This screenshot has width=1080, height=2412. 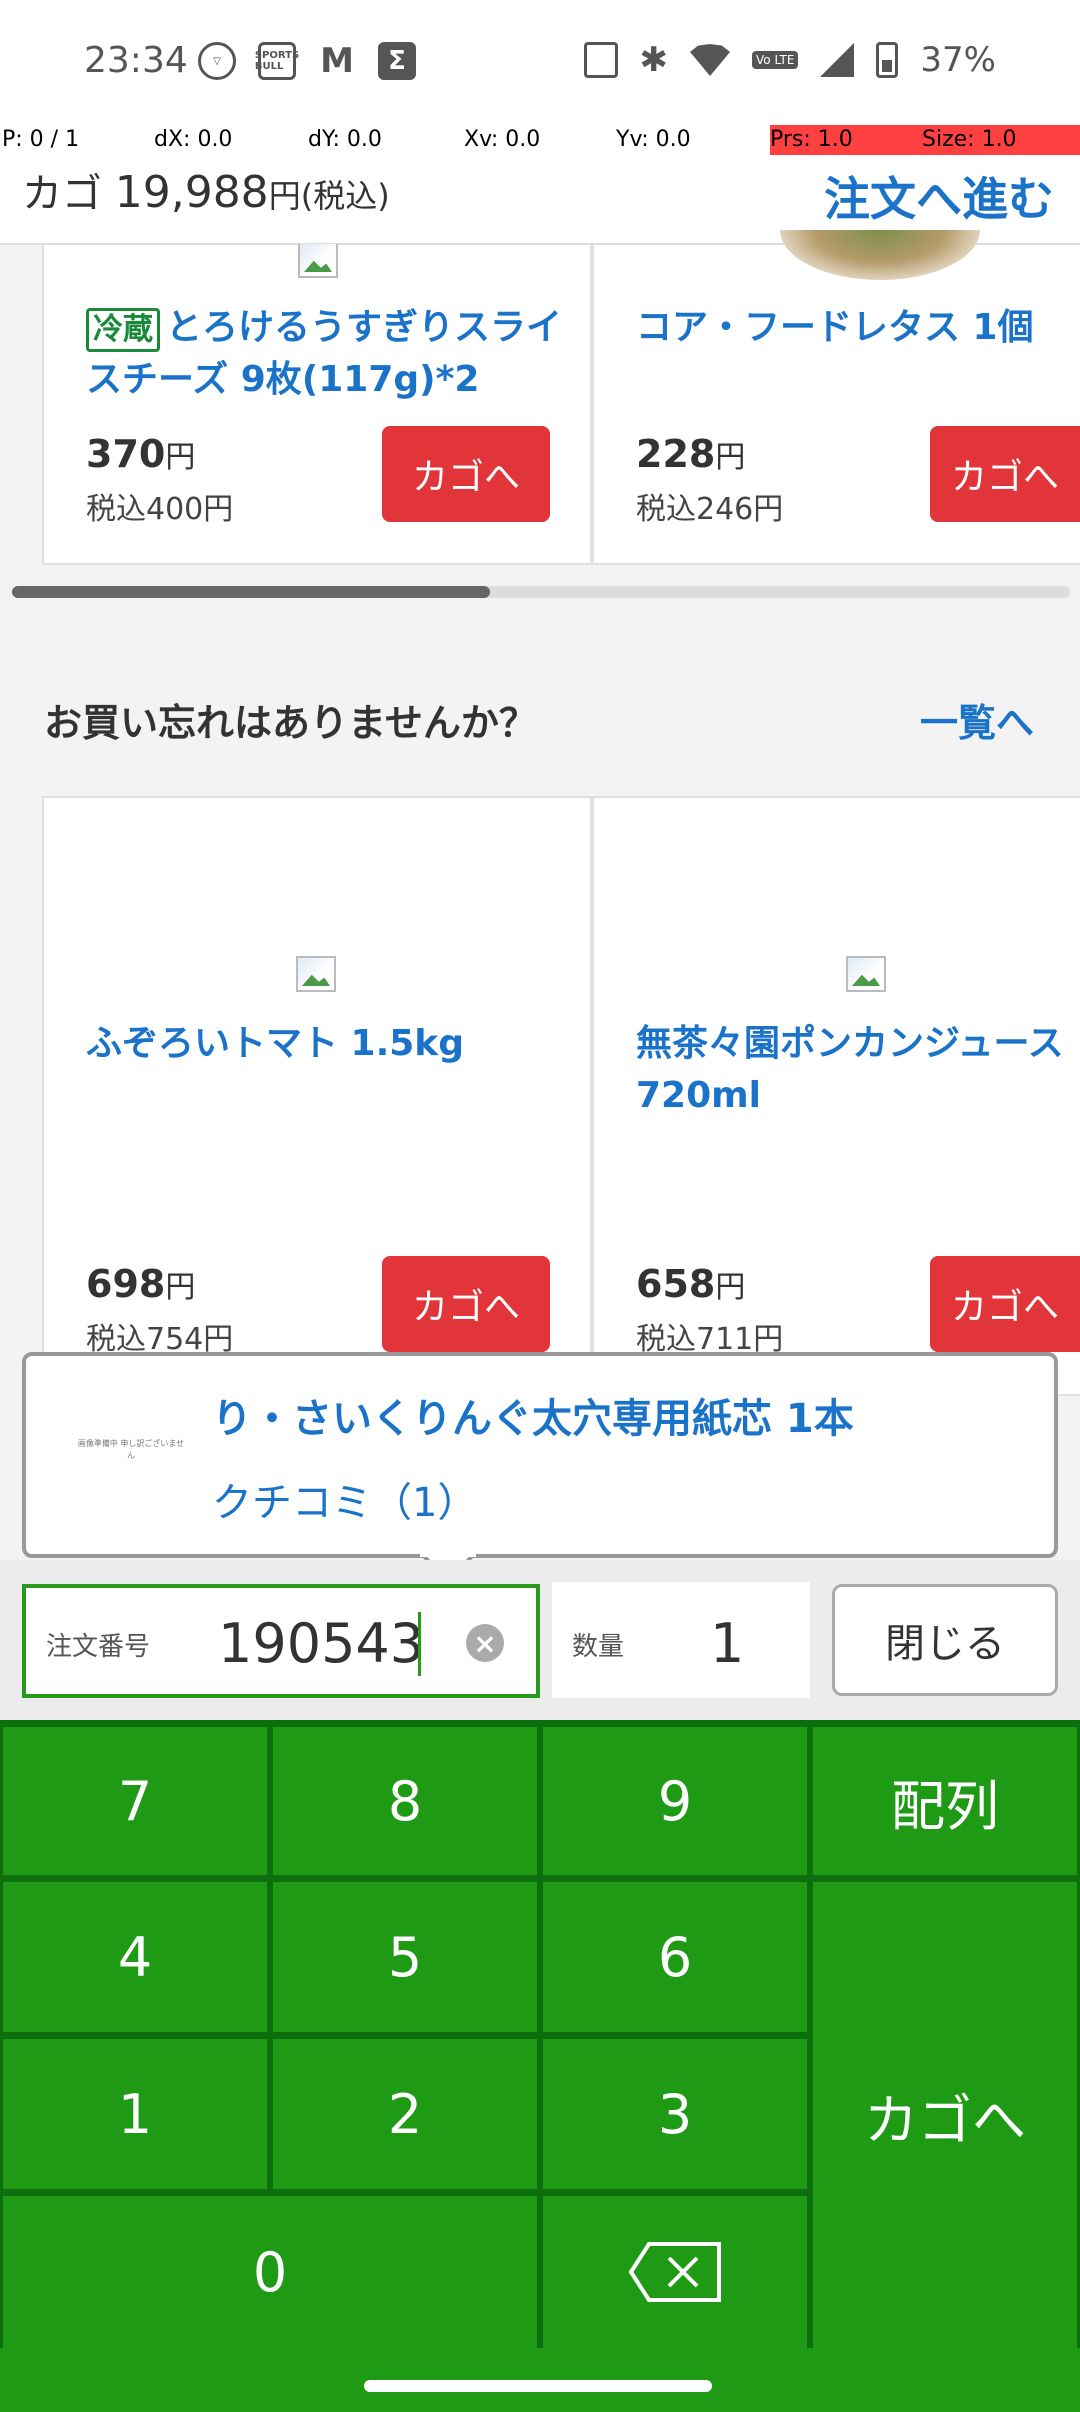 I want to click on gmail-icon: M, so click(x=337, y=61).